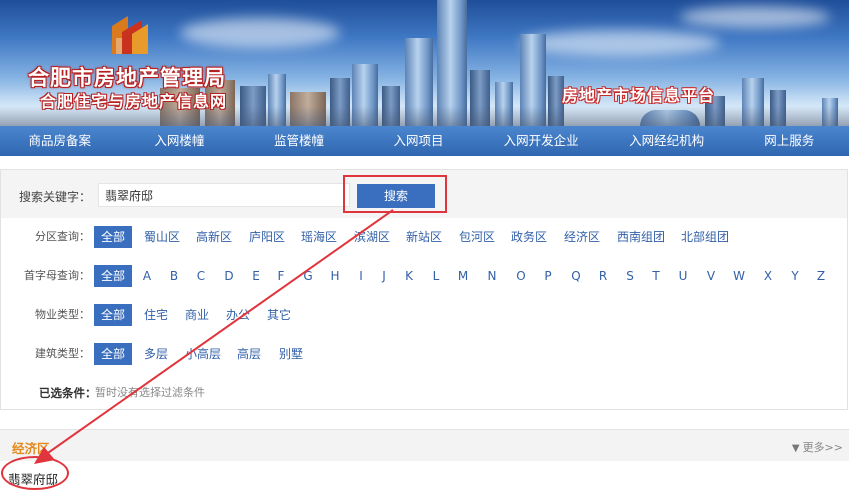  Describe the element at coordinates (361, 276) in the screenshot. I see `letter-option: I` at that location.